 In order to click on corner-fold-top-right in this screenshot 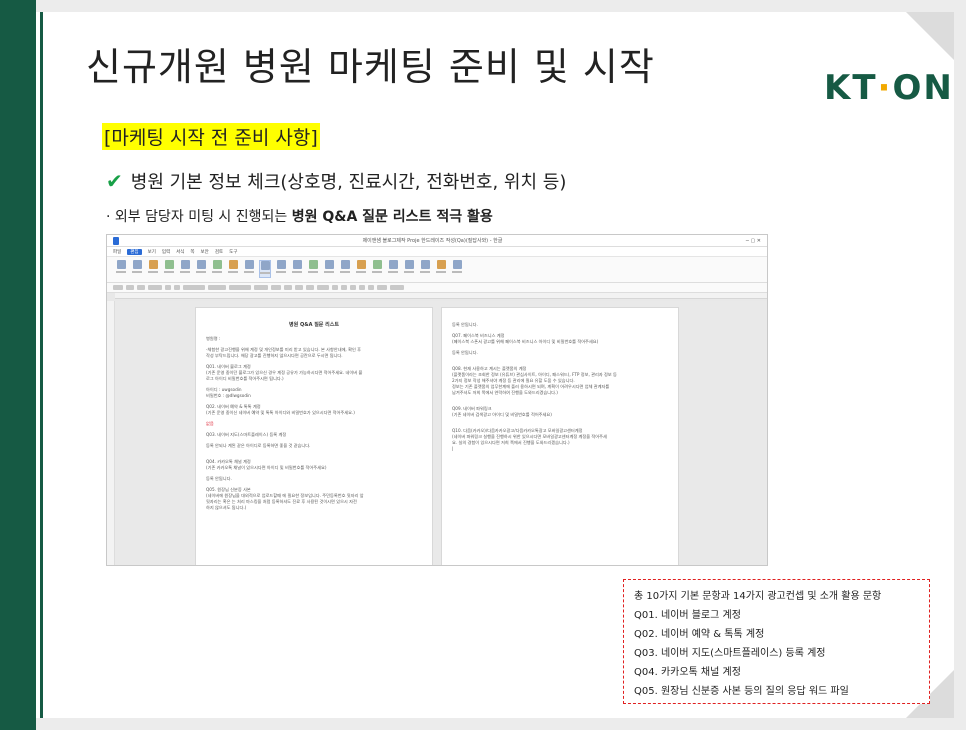, I will do `click(930, 36)`.